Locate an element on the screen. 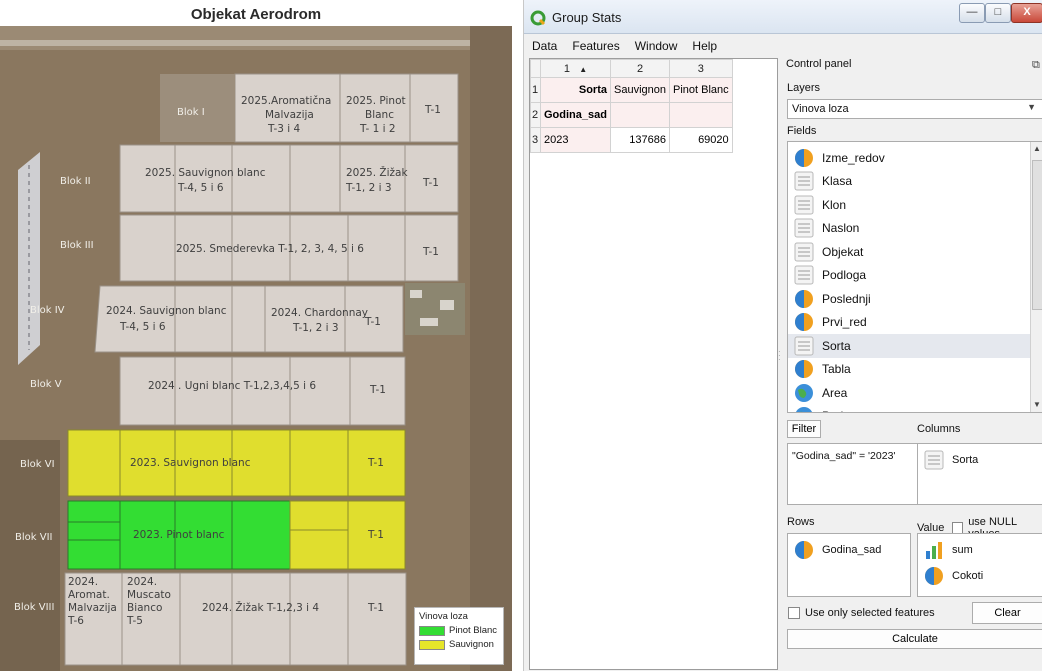 The width and height of the screenshot is (1042, 671). column-header-2: 2 is located at coordinates (640, 68).